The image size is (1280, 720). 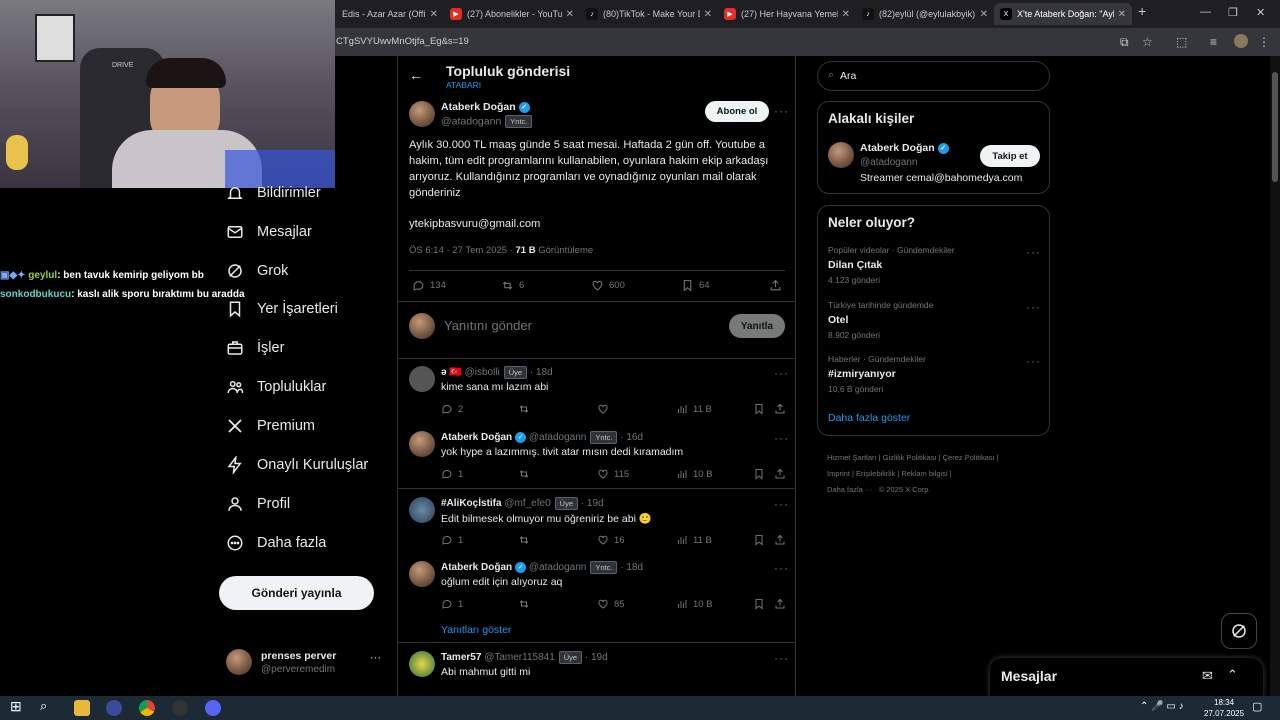 What do you see at coordinates (611, 540) in the screenshot?
I see `like-action: 16` at bounding box center [611, 540].